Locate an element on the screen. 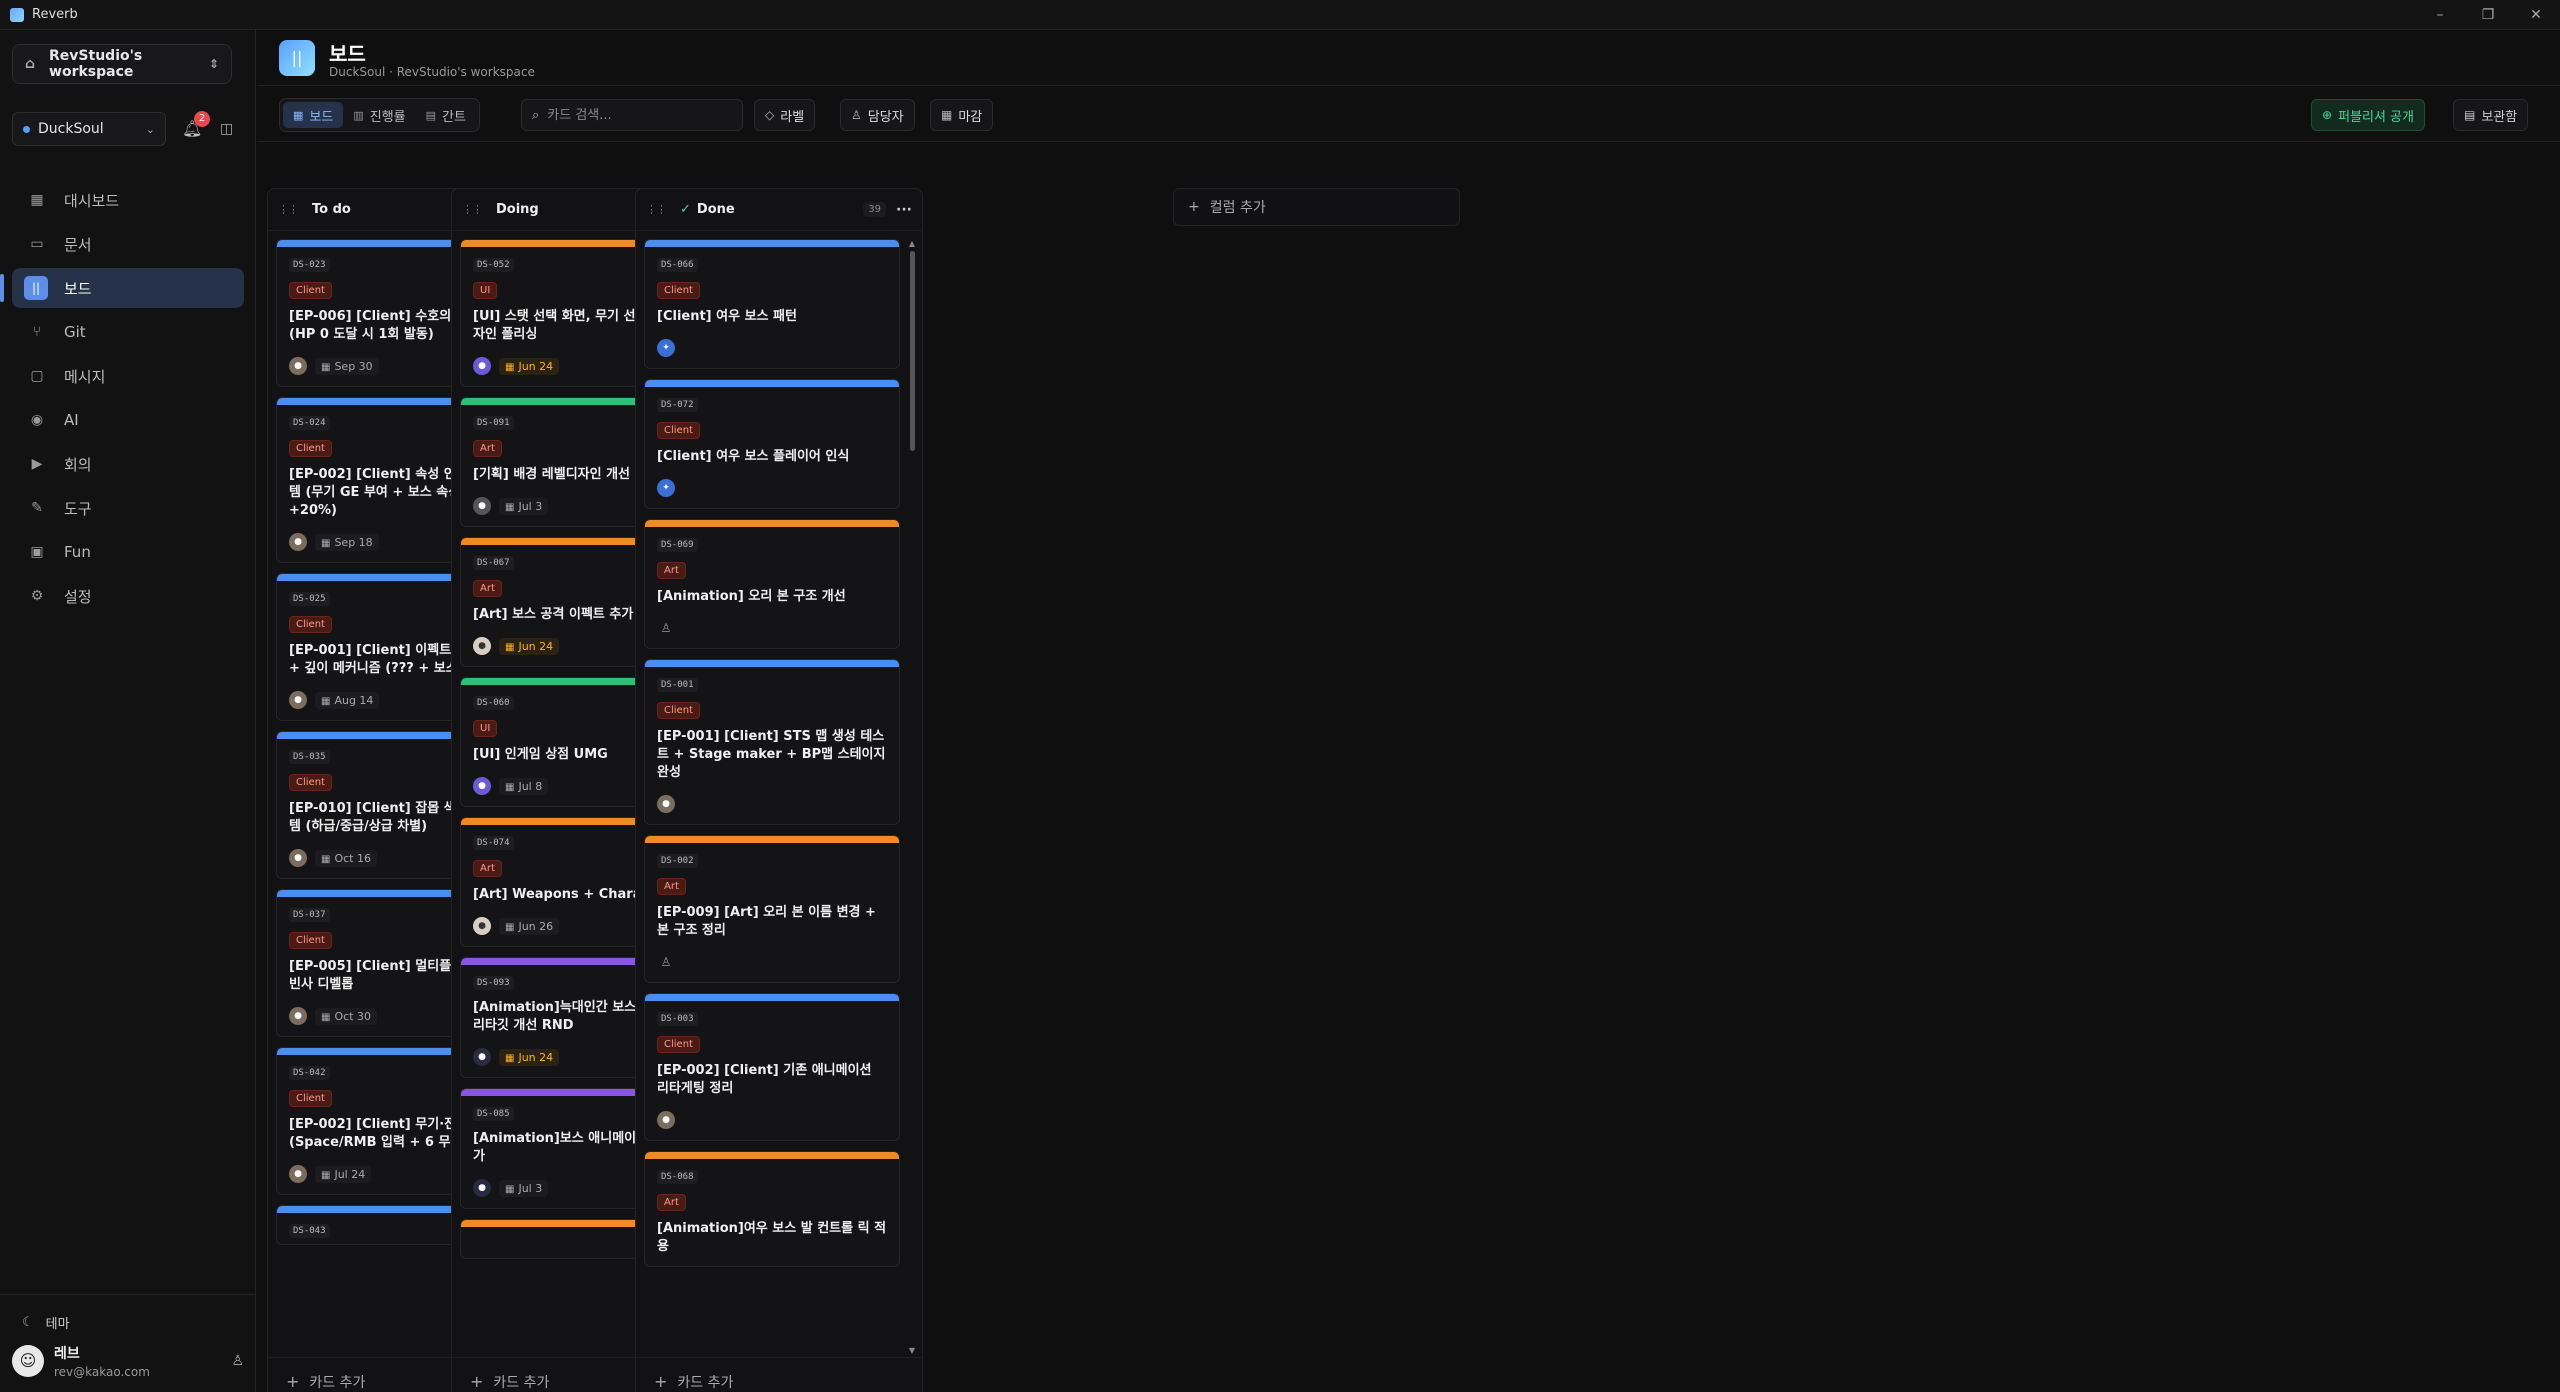 This screenshot has height=1392, width=2560. kanban-card: DS-068 Art [Animation]여우 보스 발 컨트롤 릭 적용 is located at coordinates (772, 1209).